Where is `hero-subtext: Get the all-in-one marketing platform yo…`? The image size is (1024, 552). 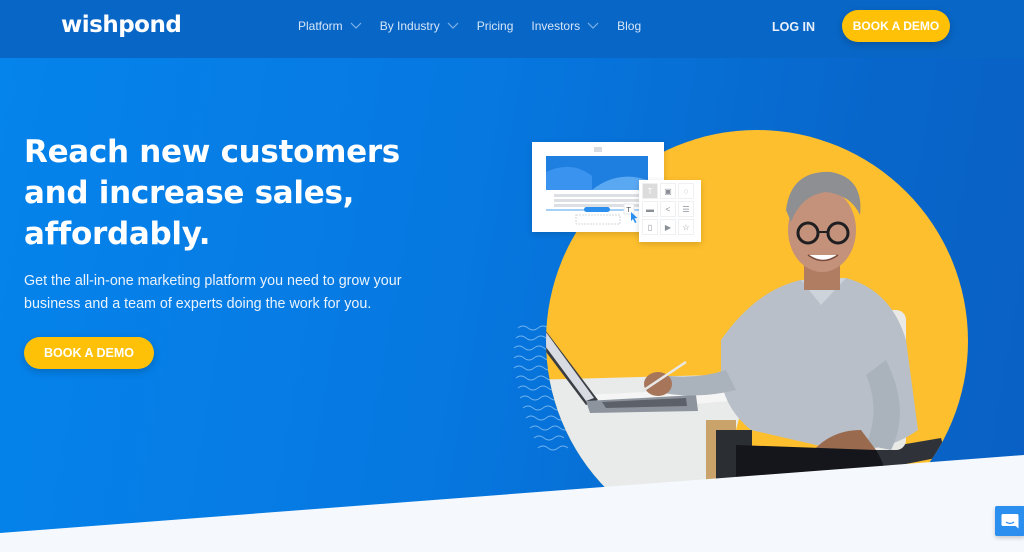
hero-subtext: Get the all-in-one marketing platform yo… is located at coordinates (234, 293).